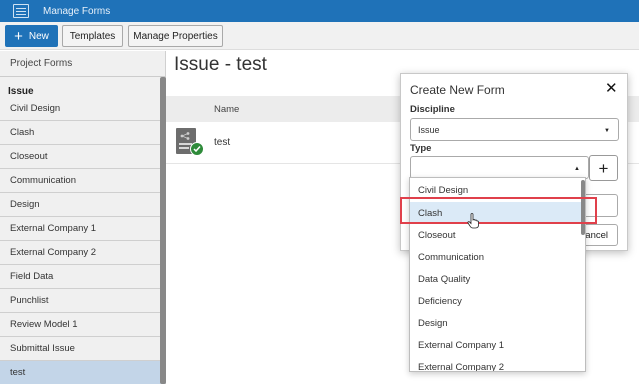 The image size is (639, 384). I want to click on discipline-select: Issue ▼, so click(514, 129).